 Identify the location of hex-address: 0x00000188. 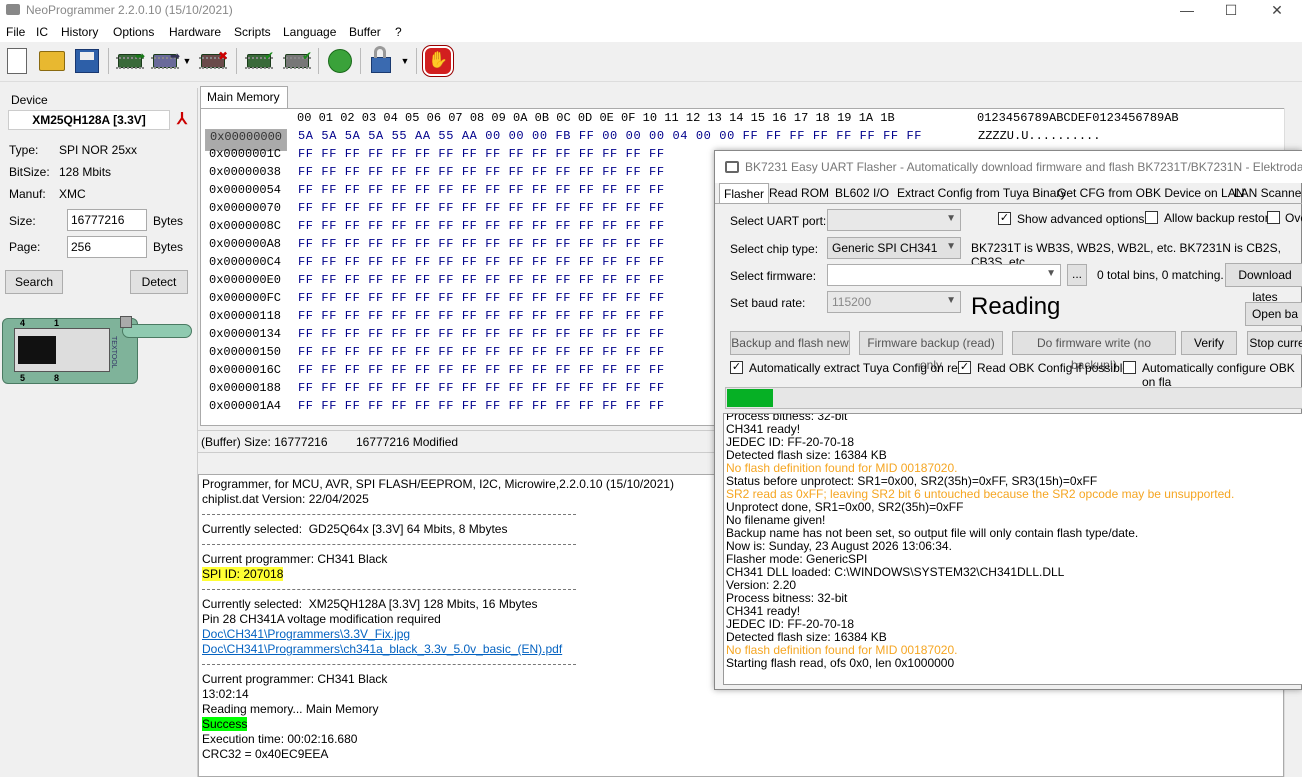
(245, 388).